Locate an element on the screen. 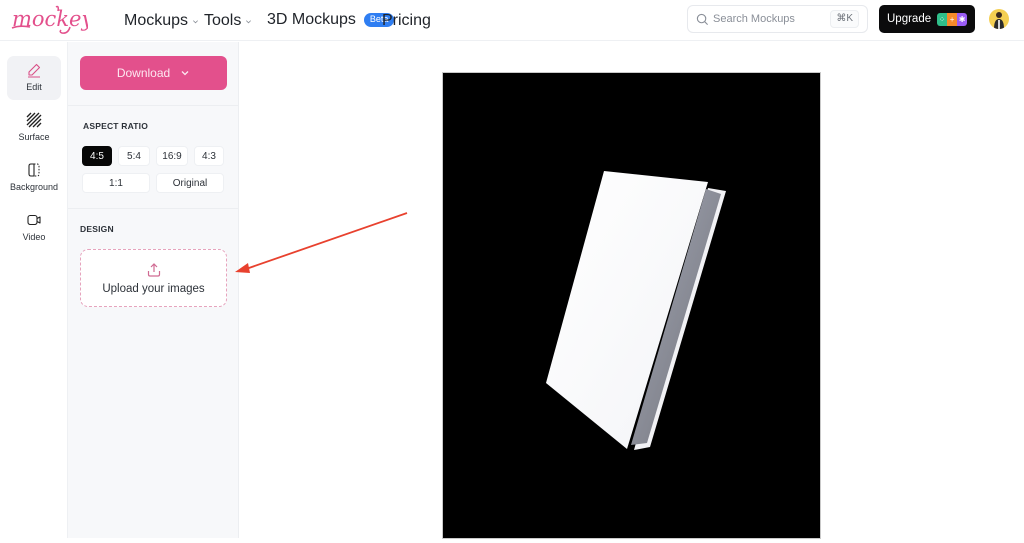 The width and height of the screenshot is (1024, 543). star-icon: ✱ is located at coordinates (962, 19).